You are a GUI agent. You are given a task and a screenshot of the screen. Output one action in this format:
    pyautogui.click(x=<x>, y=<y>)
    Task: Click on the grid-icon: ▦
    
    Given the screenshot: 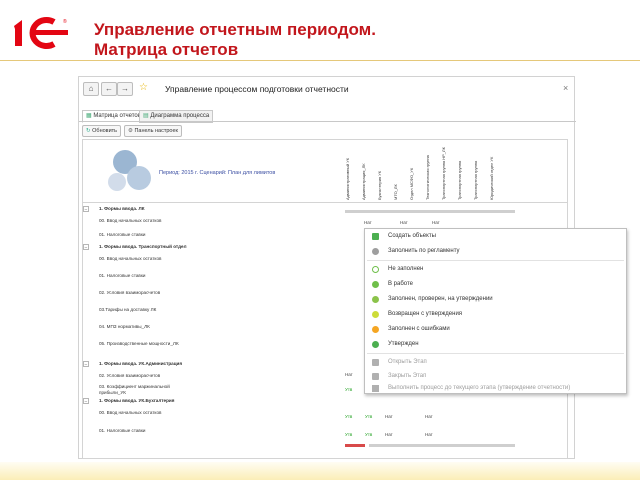 What is the action you would take?
    pyautogui.click(x=89, y=116)
    